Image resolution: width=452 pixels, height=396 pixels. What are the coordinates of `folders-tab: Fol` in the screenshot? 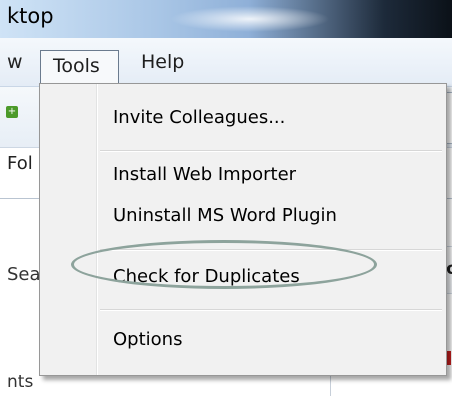 It's located at (20, 163).